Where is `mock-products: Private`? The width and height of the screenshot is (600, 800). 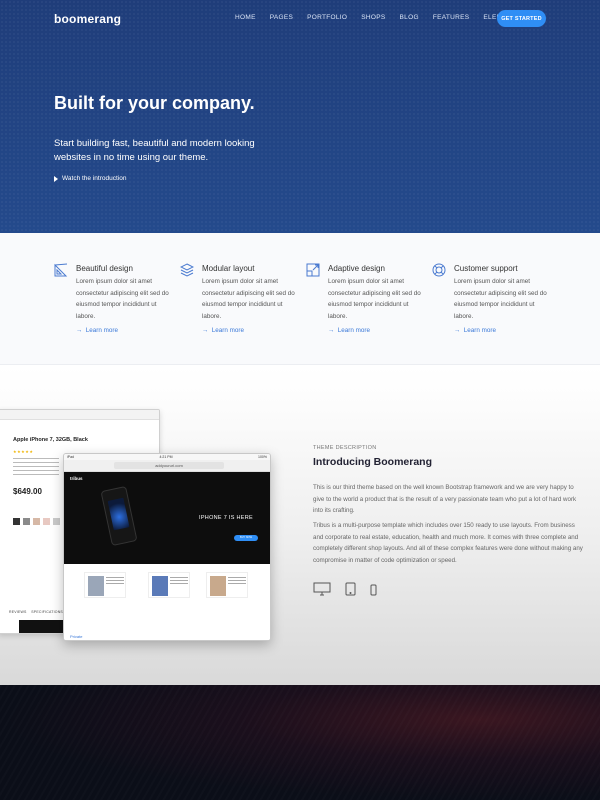
mock-products: Private is located at coordinates (167, 602).